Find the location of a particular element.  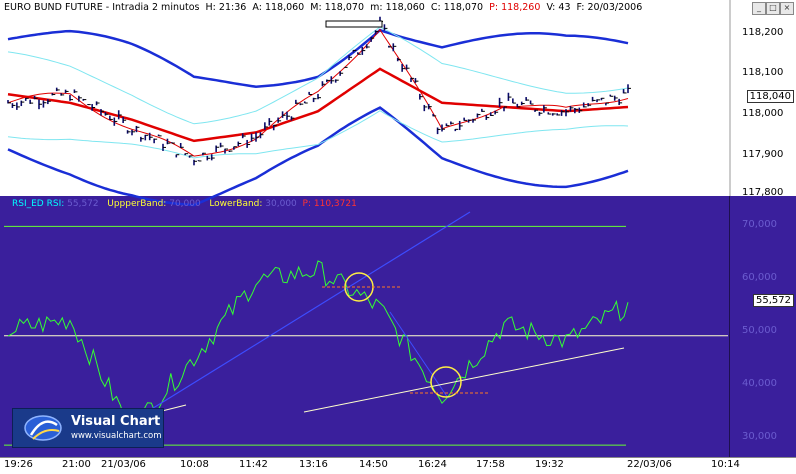

c-value: 118,070 is located at coordinates (463, 7).